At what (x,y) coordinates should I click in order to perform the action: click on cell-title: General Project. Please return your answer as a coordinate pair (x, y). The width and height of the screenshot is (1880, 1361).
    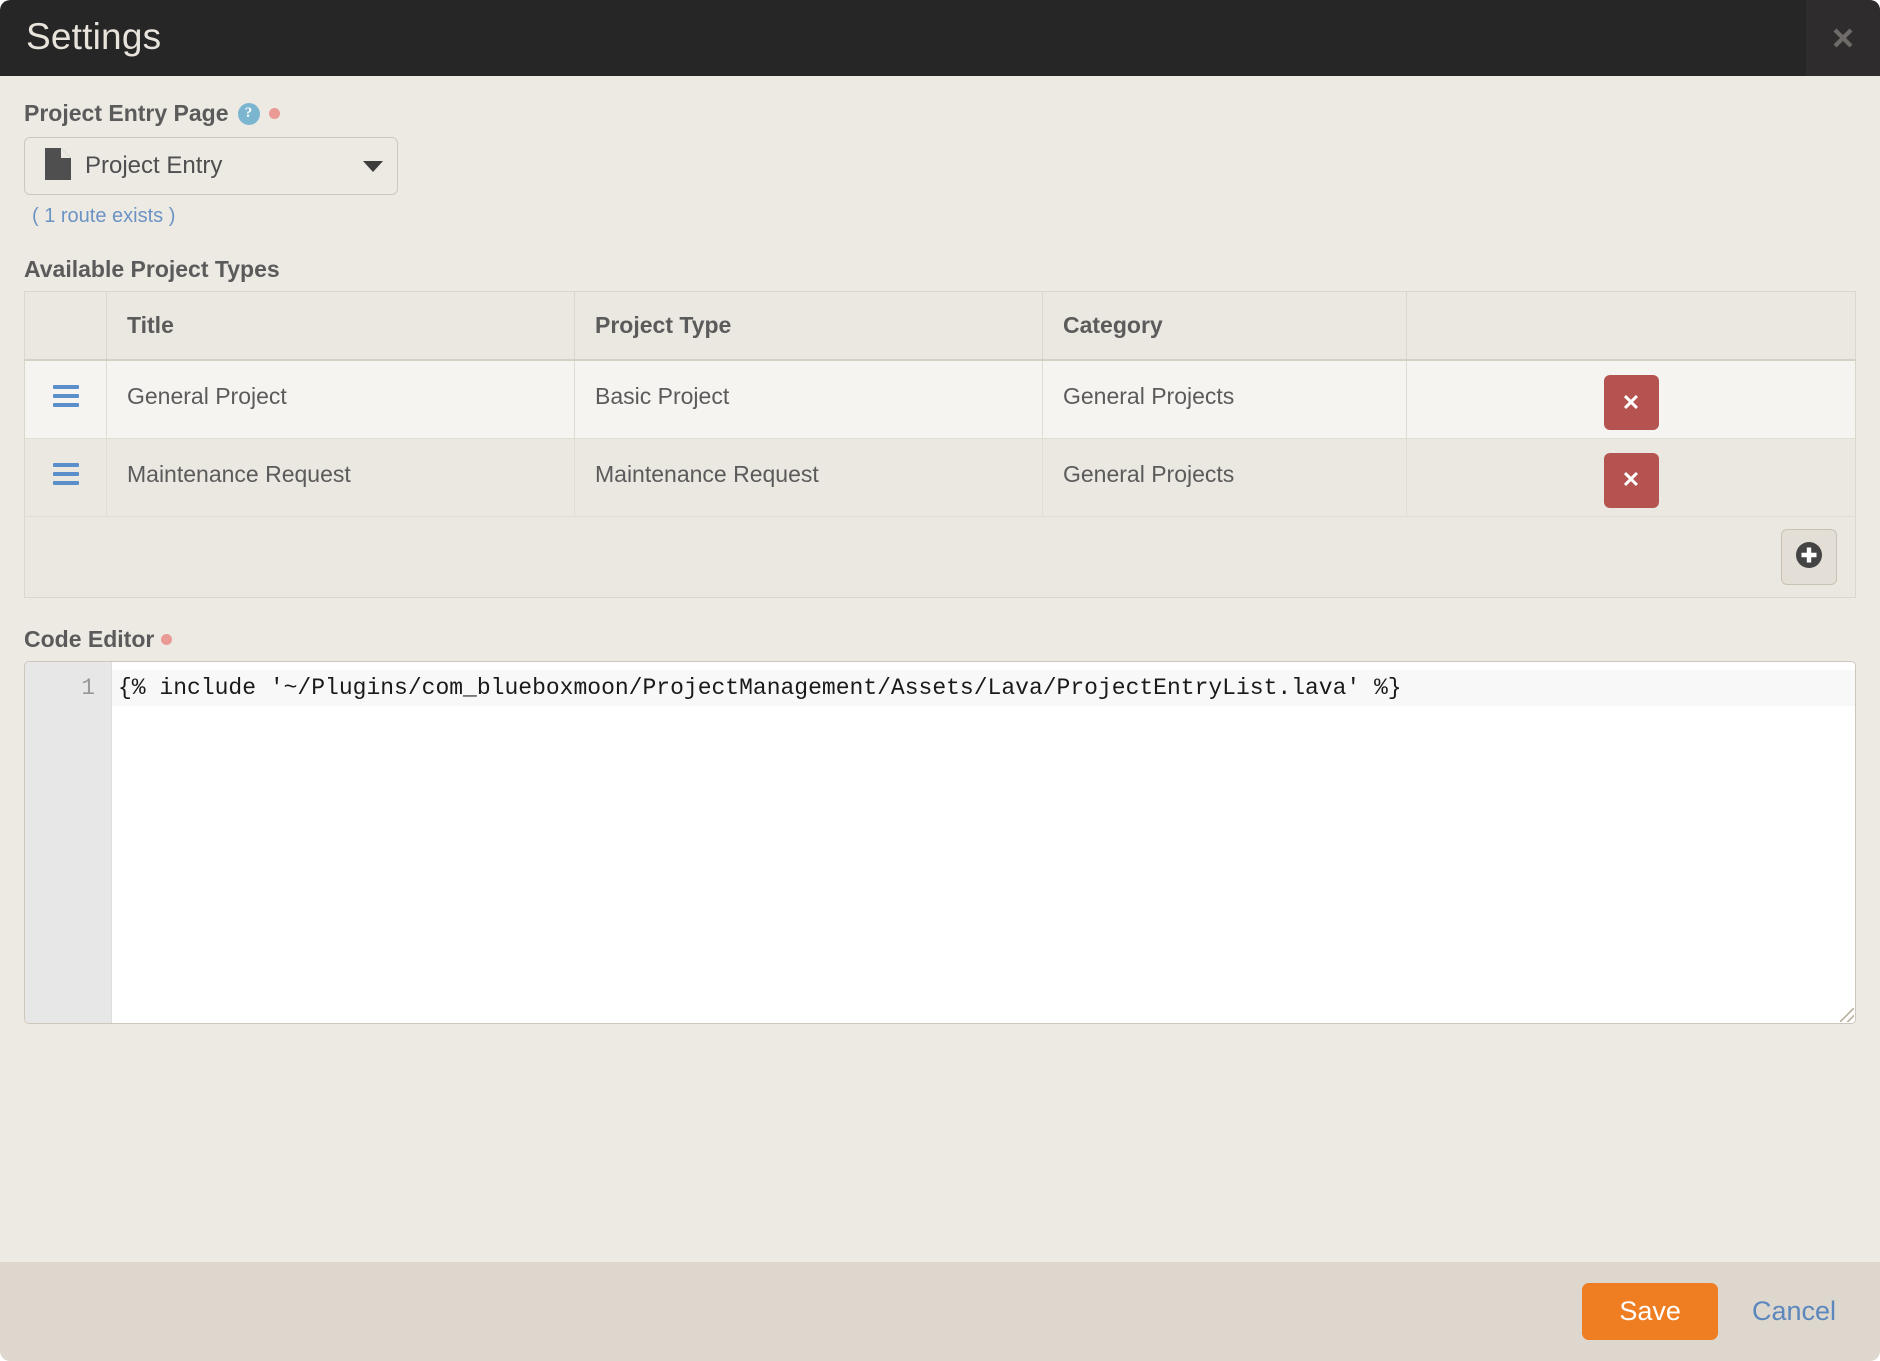
    Looking at the image, I should click on (340, 399).